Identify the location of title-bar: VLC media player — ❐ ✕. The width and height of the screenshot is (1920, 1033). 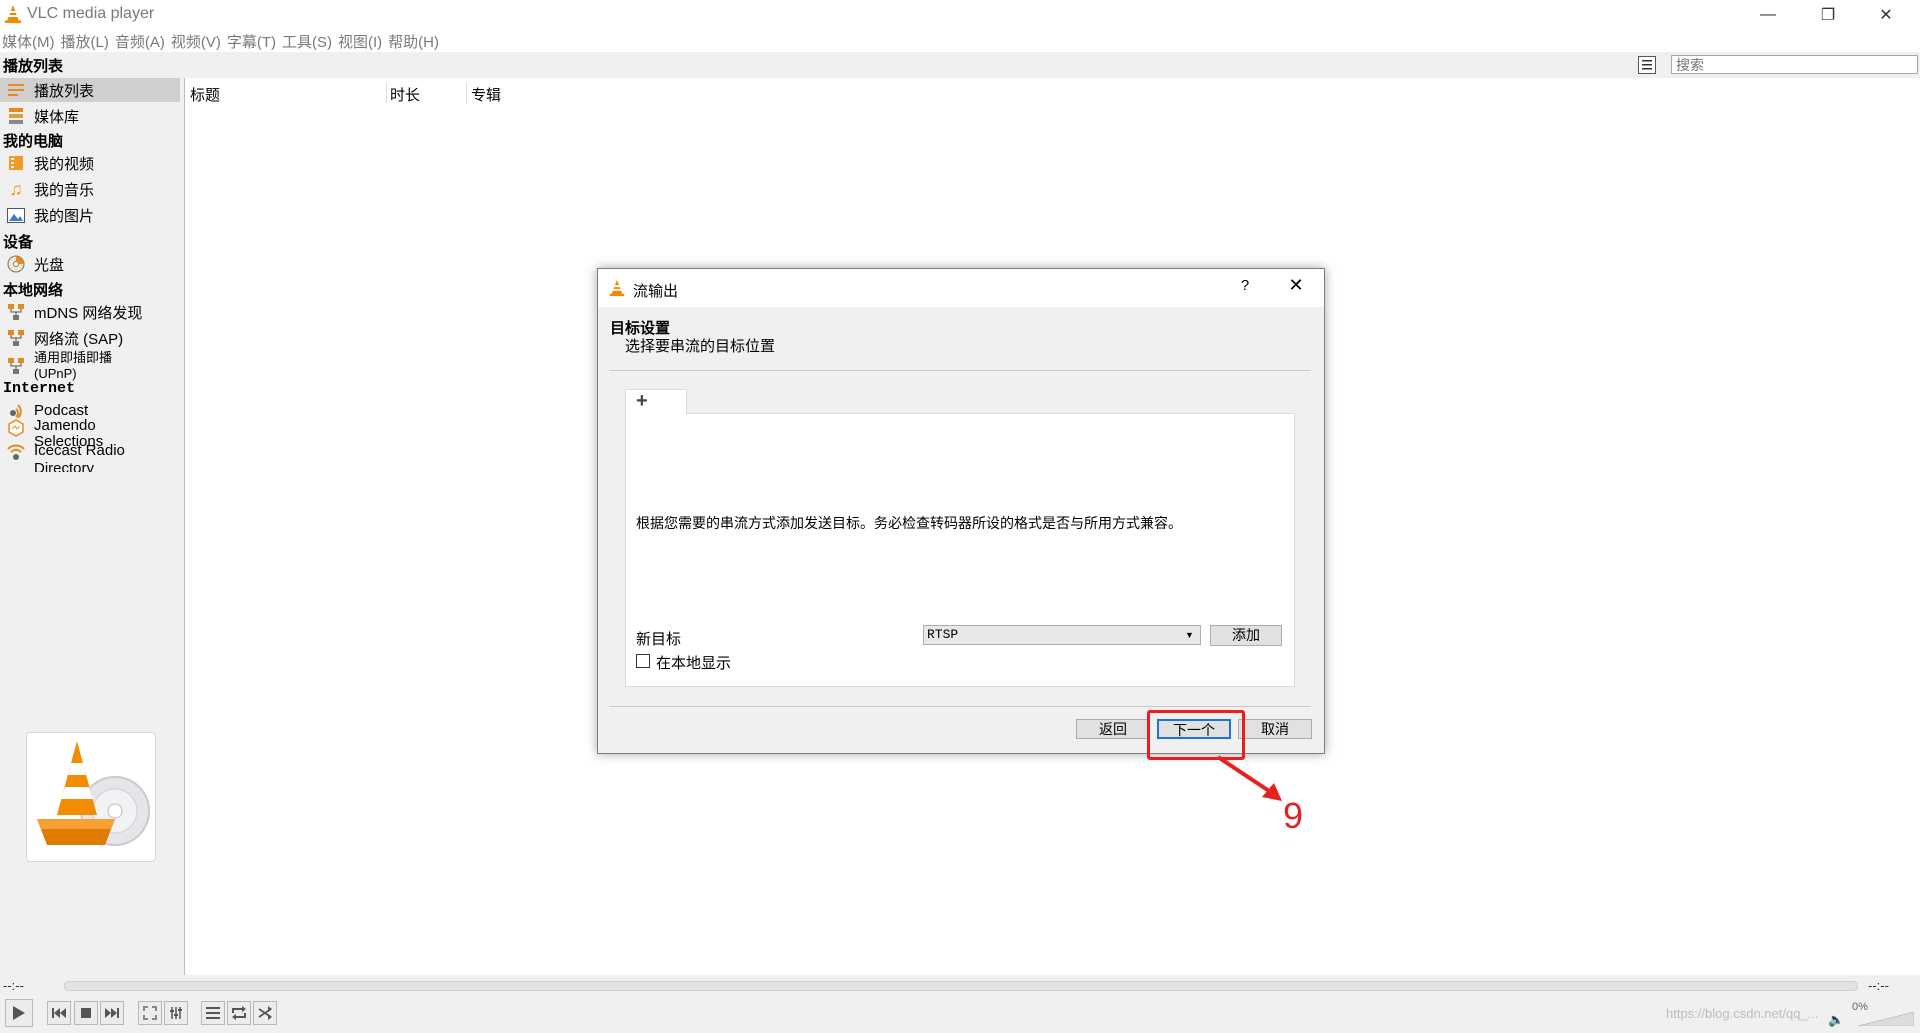
(960, 15).